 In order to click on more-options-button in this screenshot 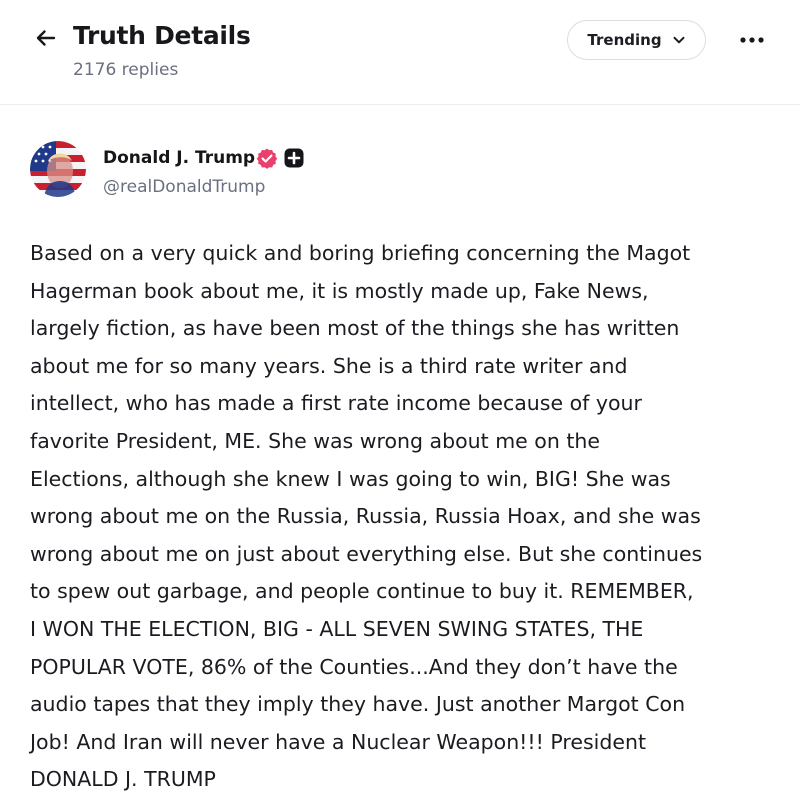, I will do `click(752, 40)`.